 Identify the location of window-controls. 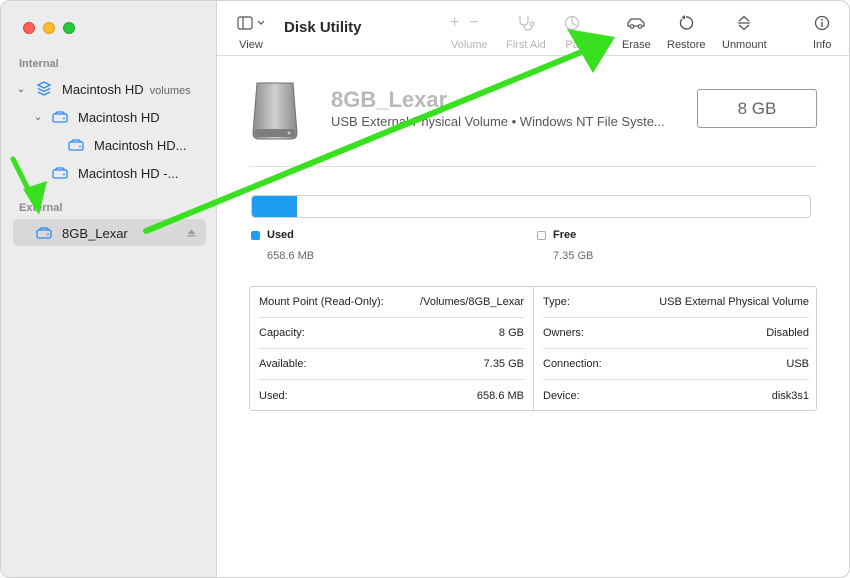
(49, 28).